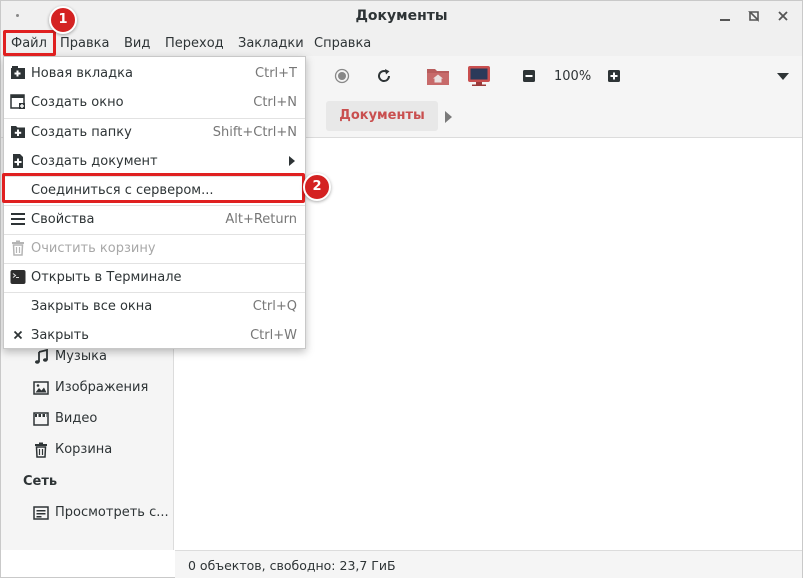  Describe the element at coordinates (18, 132) in the screenshot. I see `new-folder-icon` at that location.